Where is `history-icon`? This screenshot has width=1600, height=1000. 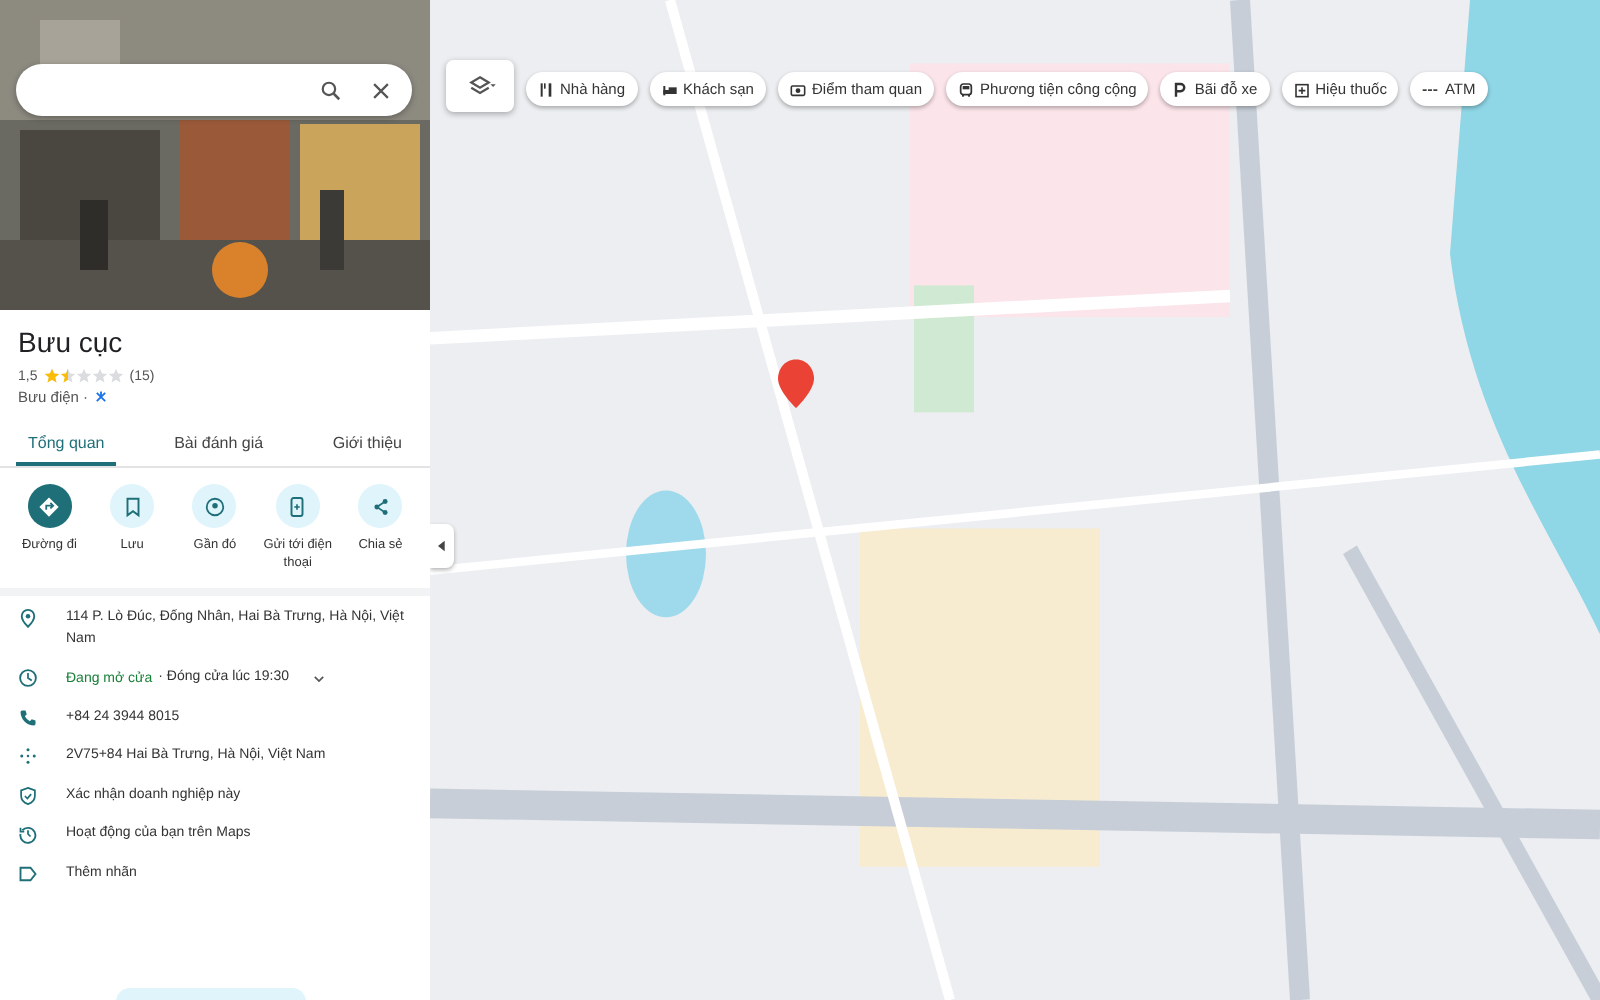
history-icon is located at coordinates (28, 834).